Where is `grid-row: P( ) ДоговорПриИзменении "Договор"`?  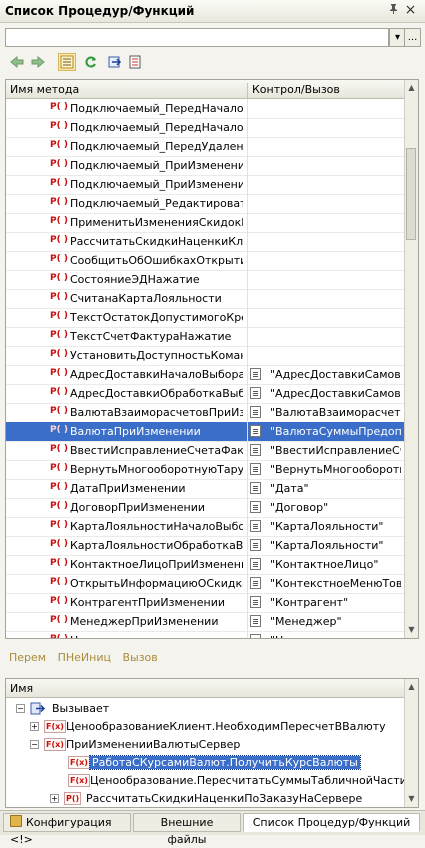 grid-row: P( ) ДоговорПриИзменении "Договор" is located at coordinates (205, 508).